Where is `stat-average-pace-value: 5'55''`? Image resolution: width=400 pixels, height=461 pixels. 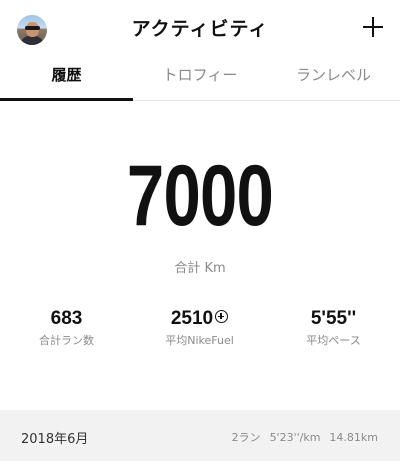
stat-average-pace-value: 5'55'' is located at coordinates (333, 318).